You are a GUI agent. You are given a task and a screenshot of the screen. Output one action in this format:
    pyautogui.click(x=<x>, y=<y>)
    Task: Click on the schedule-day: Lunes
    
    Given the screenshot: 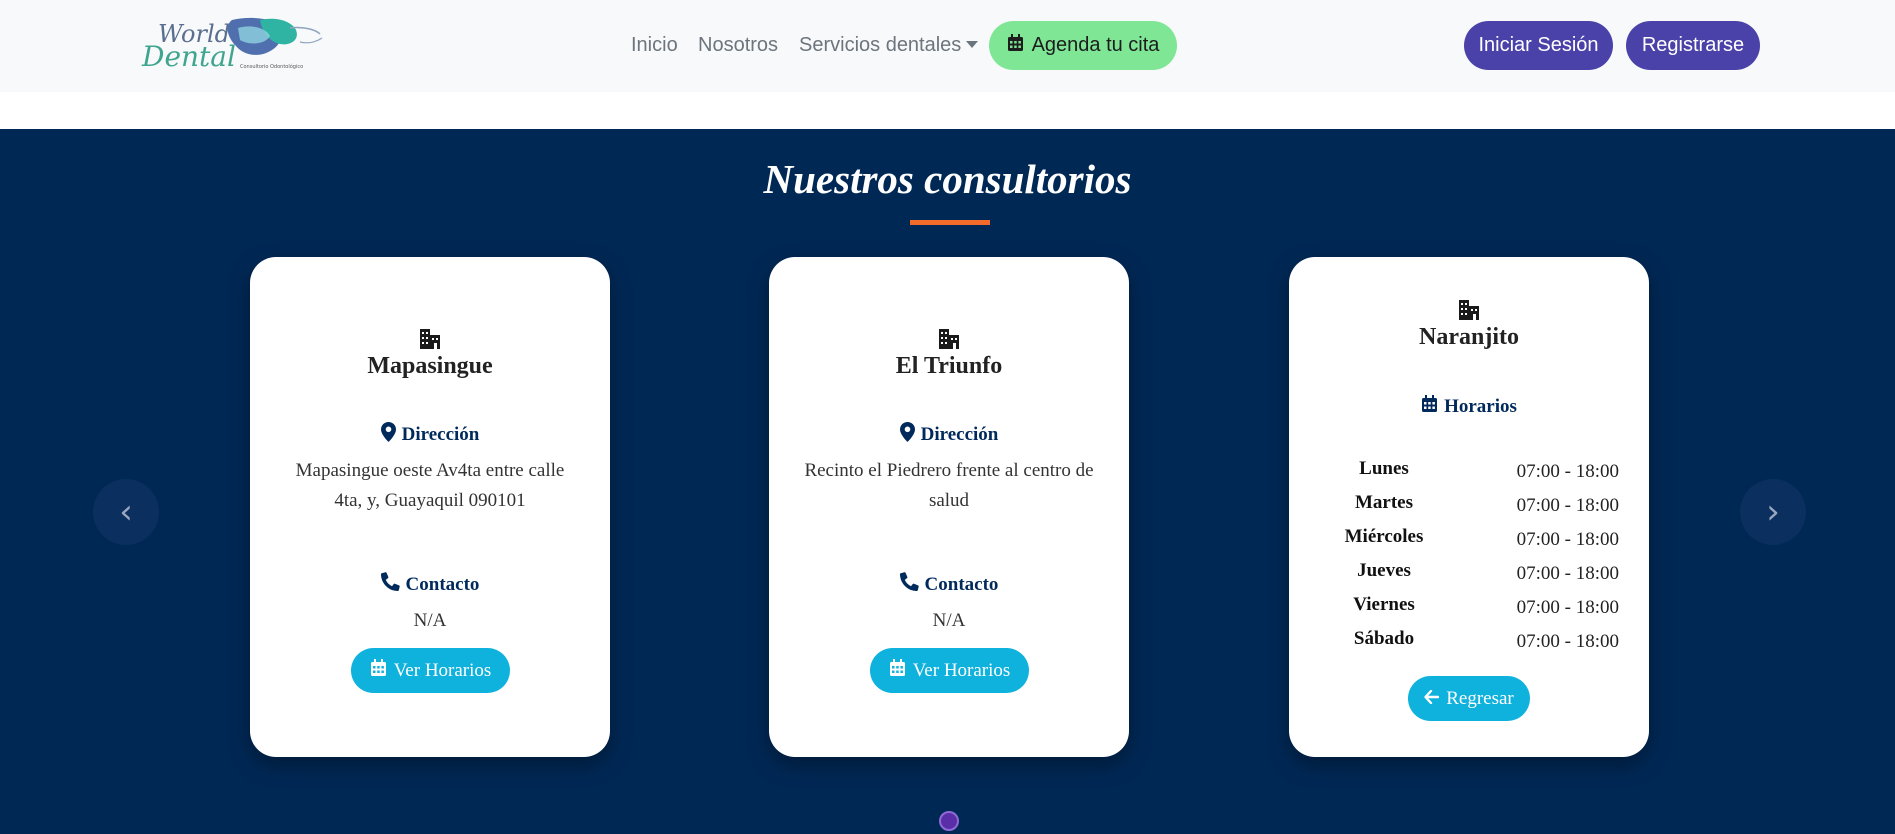 What is the action you would take?
    pyautogui.click(x=1384, y=468)
    